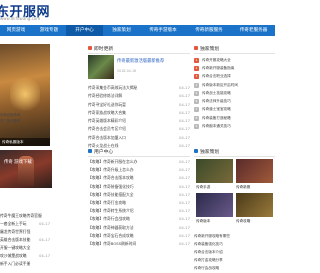 The width and height of the screenshot is (320, 273). I want to click on main-nav: 网页游戏 游戏专题 开户中心 独家策划 传奇手游版本 传奇新服服务 传奇老服务器, so click(137, 30).